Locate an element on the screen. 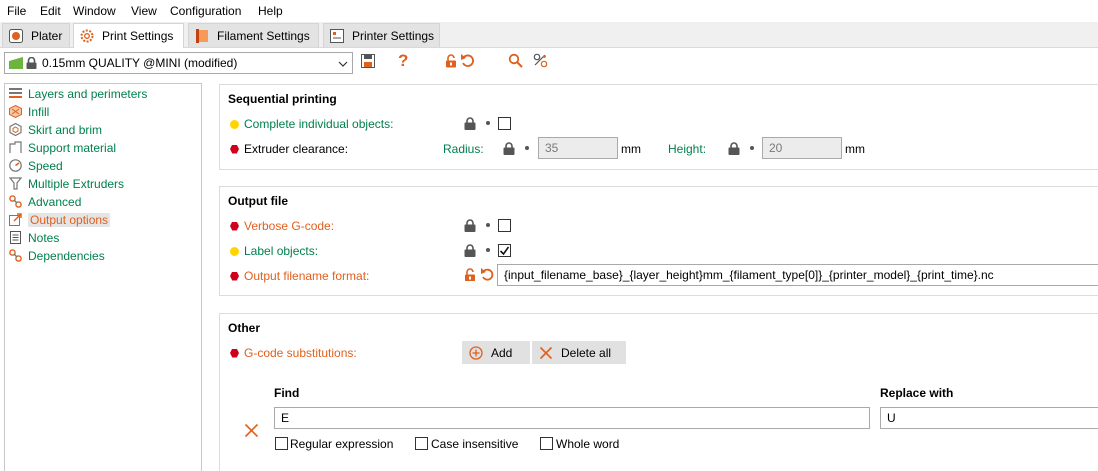  add-circle-icon is located at coordinates (476, 352).